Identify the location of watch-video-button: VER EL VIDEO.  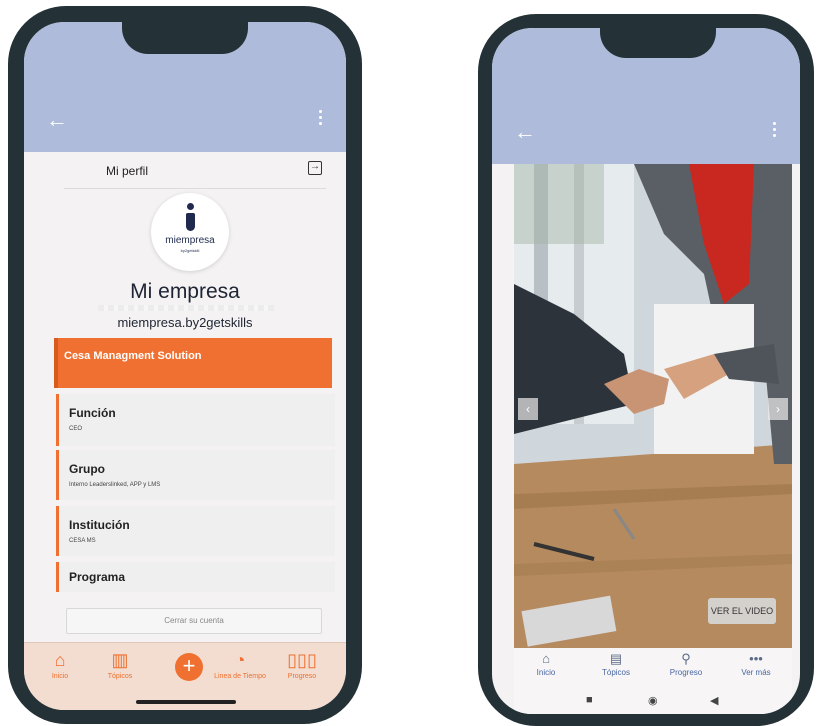
(742, 611).